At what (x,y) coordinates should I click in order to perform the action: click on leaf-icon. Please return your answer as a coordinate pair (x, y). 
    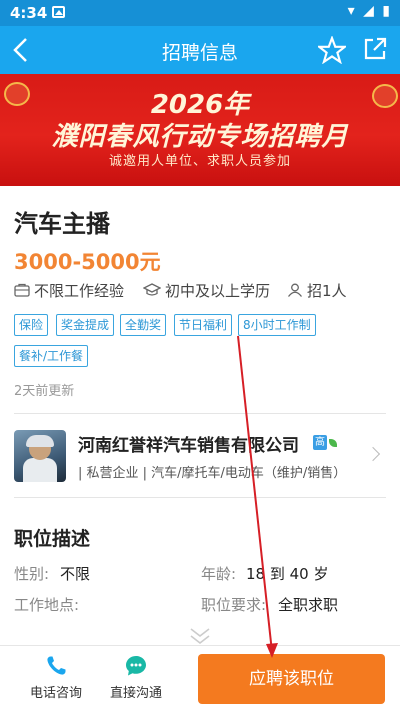
    Looking at the image, I should click on (333, 443).